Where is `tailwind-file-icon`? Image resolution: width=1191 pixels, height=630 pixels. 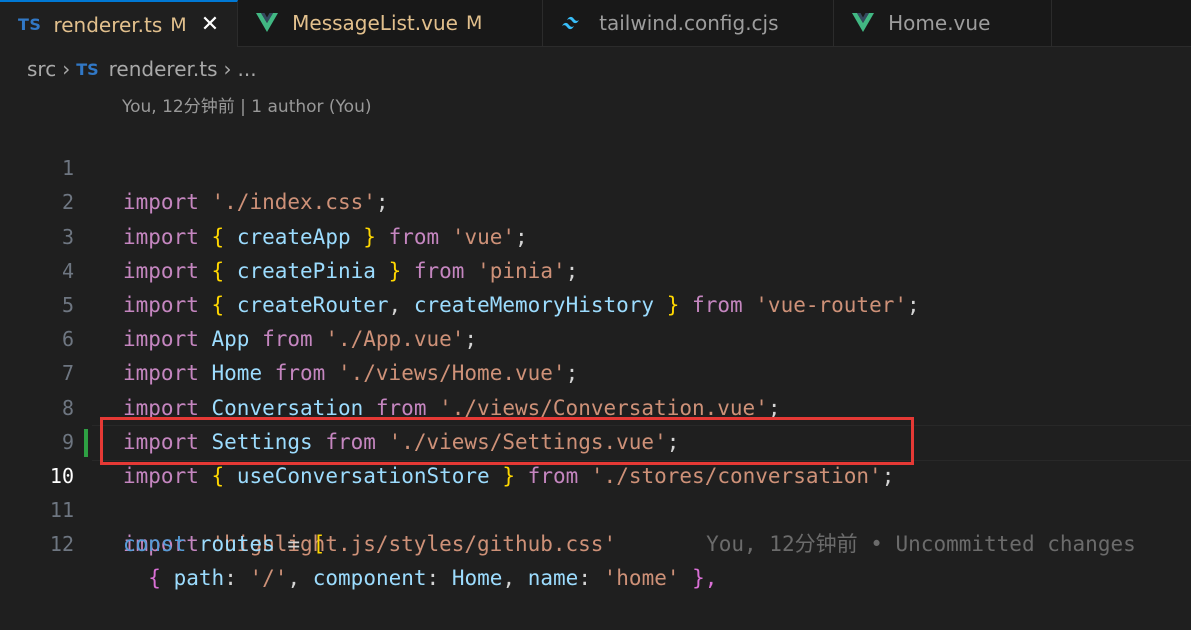 tailwind-file-icon is located at coordinates (571, 23).